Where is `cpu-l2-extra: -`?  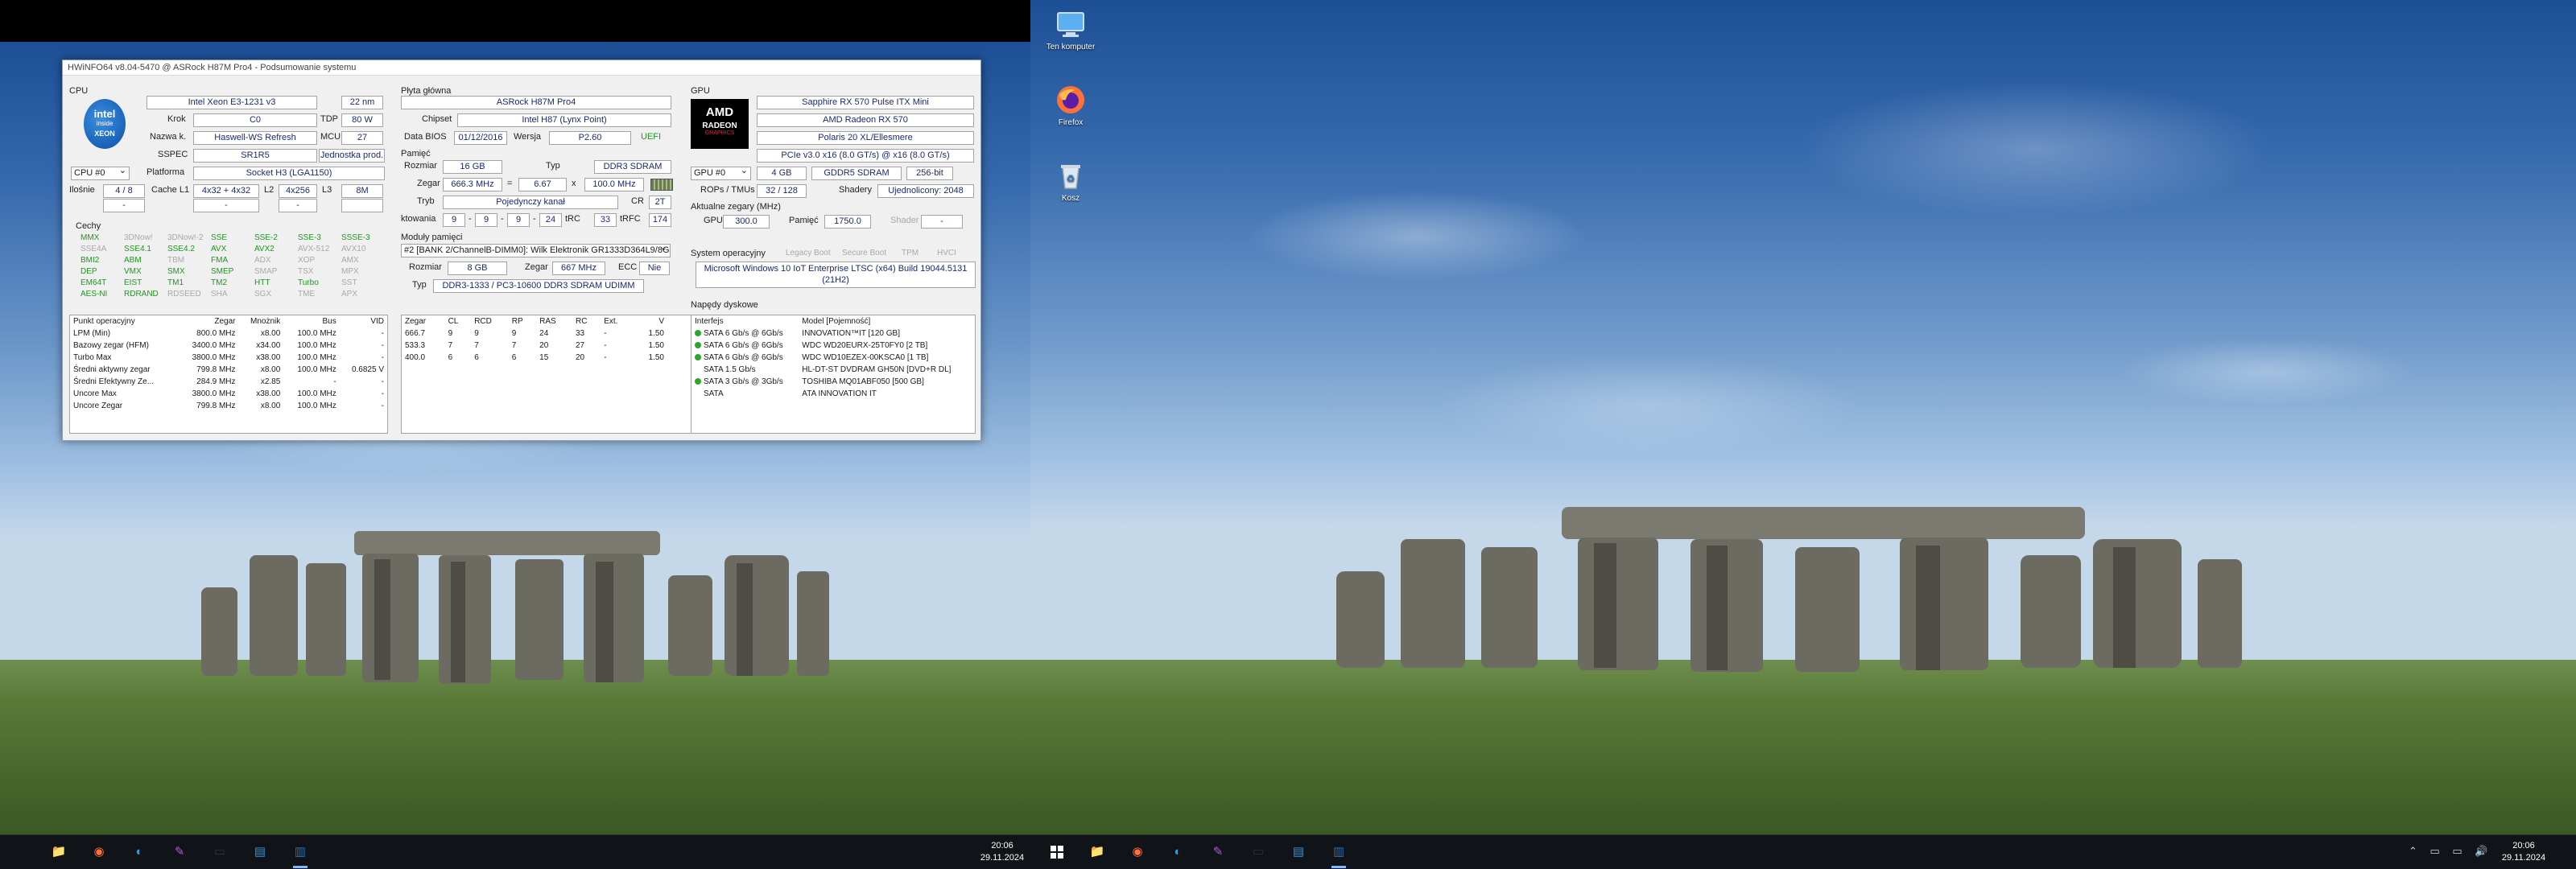 cpu-l2-extra: - is located at coordinates (298, 205).